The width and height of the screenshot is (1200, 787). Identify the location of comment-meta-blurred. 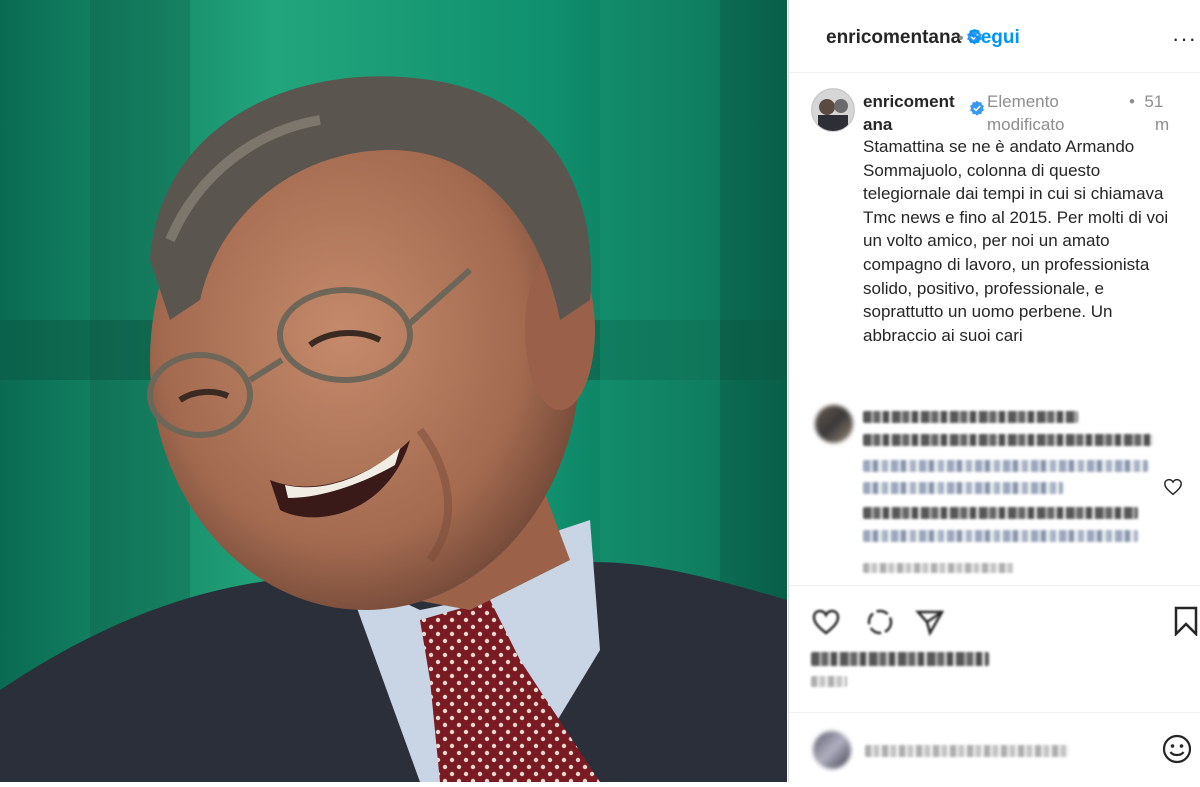
(938, 568).